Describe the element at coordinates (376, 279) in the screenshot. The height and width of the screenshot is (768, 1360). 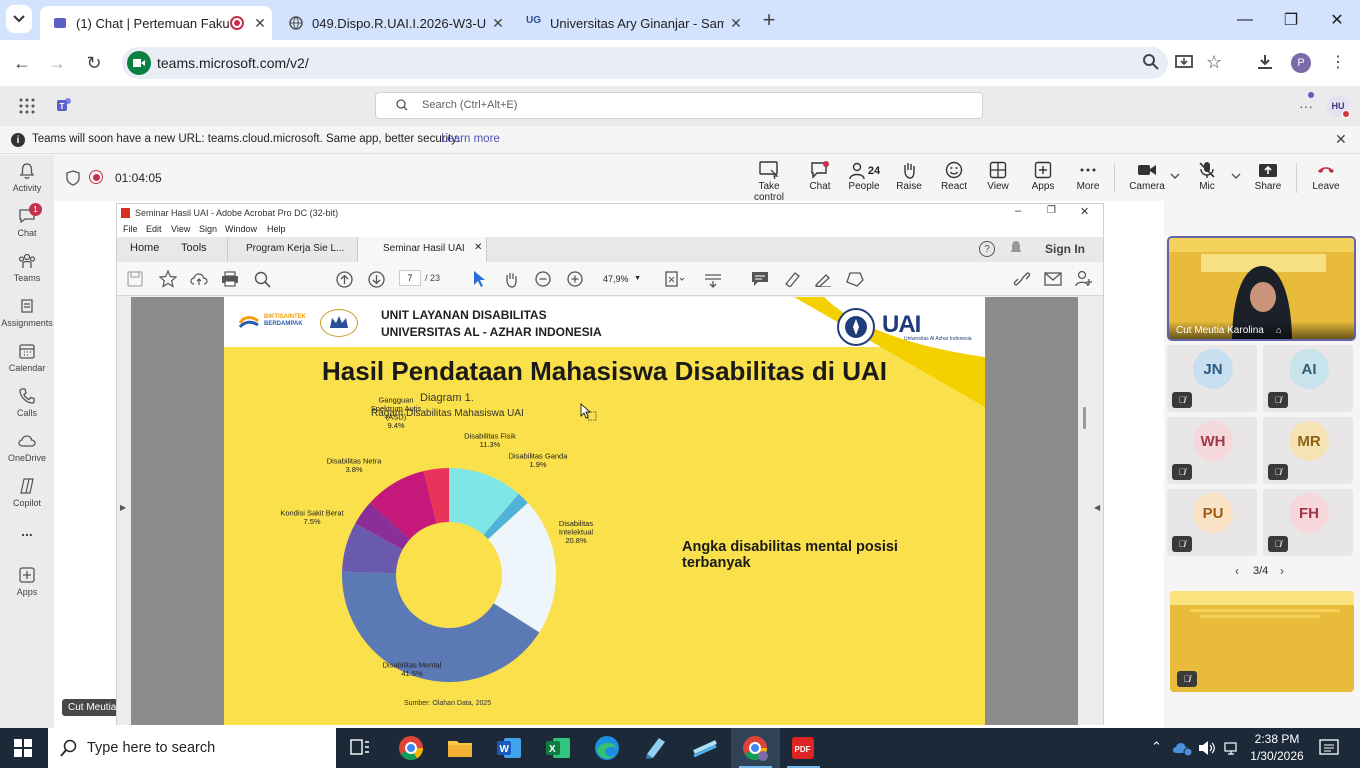
I see `next-page-icon` at that location.